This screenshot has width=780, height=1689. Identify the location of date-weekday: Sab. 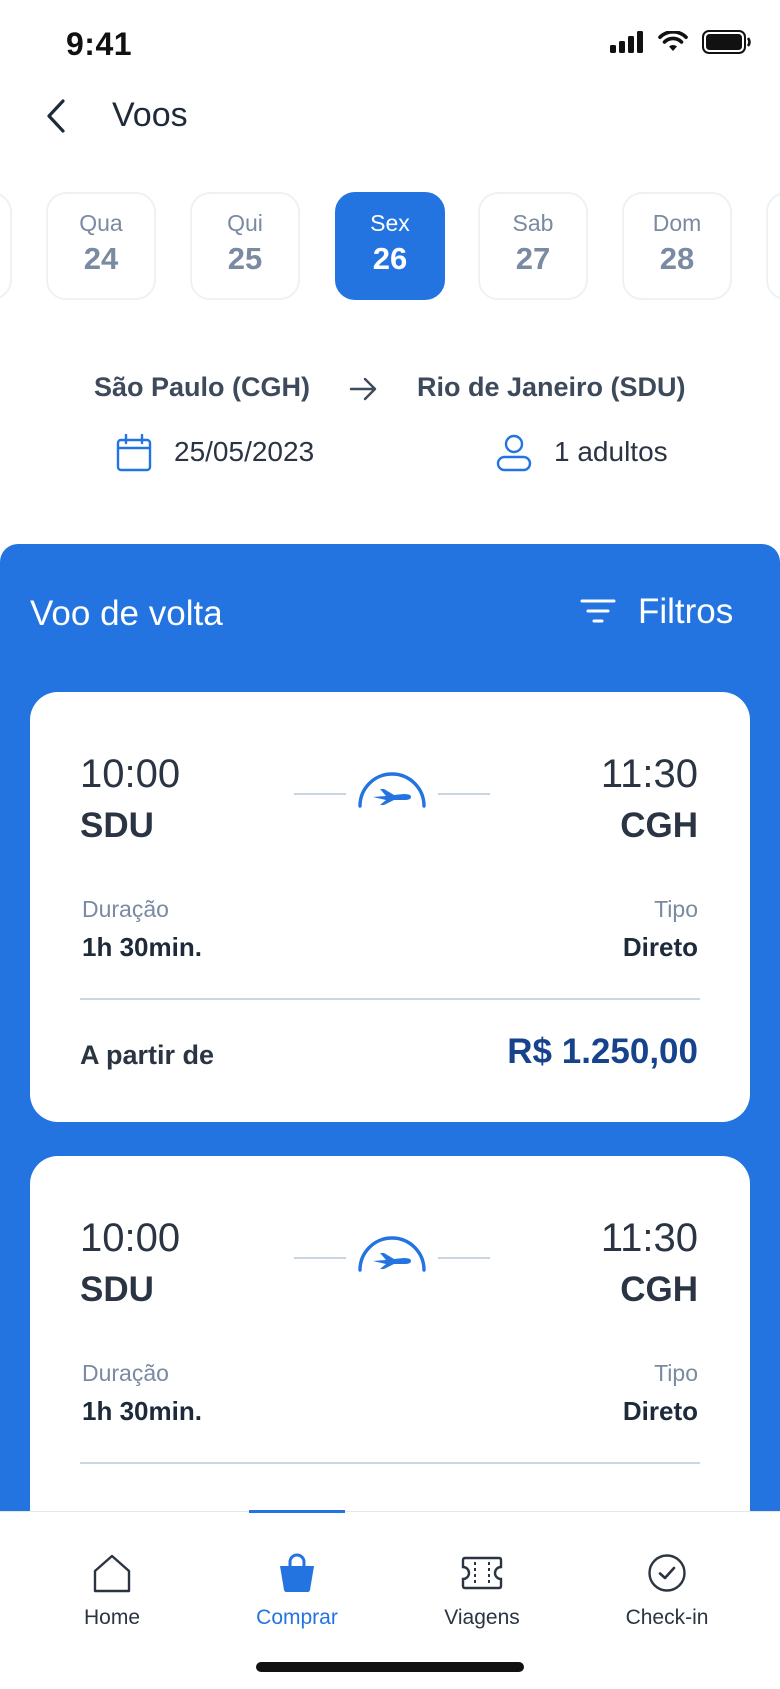
(533, 223).